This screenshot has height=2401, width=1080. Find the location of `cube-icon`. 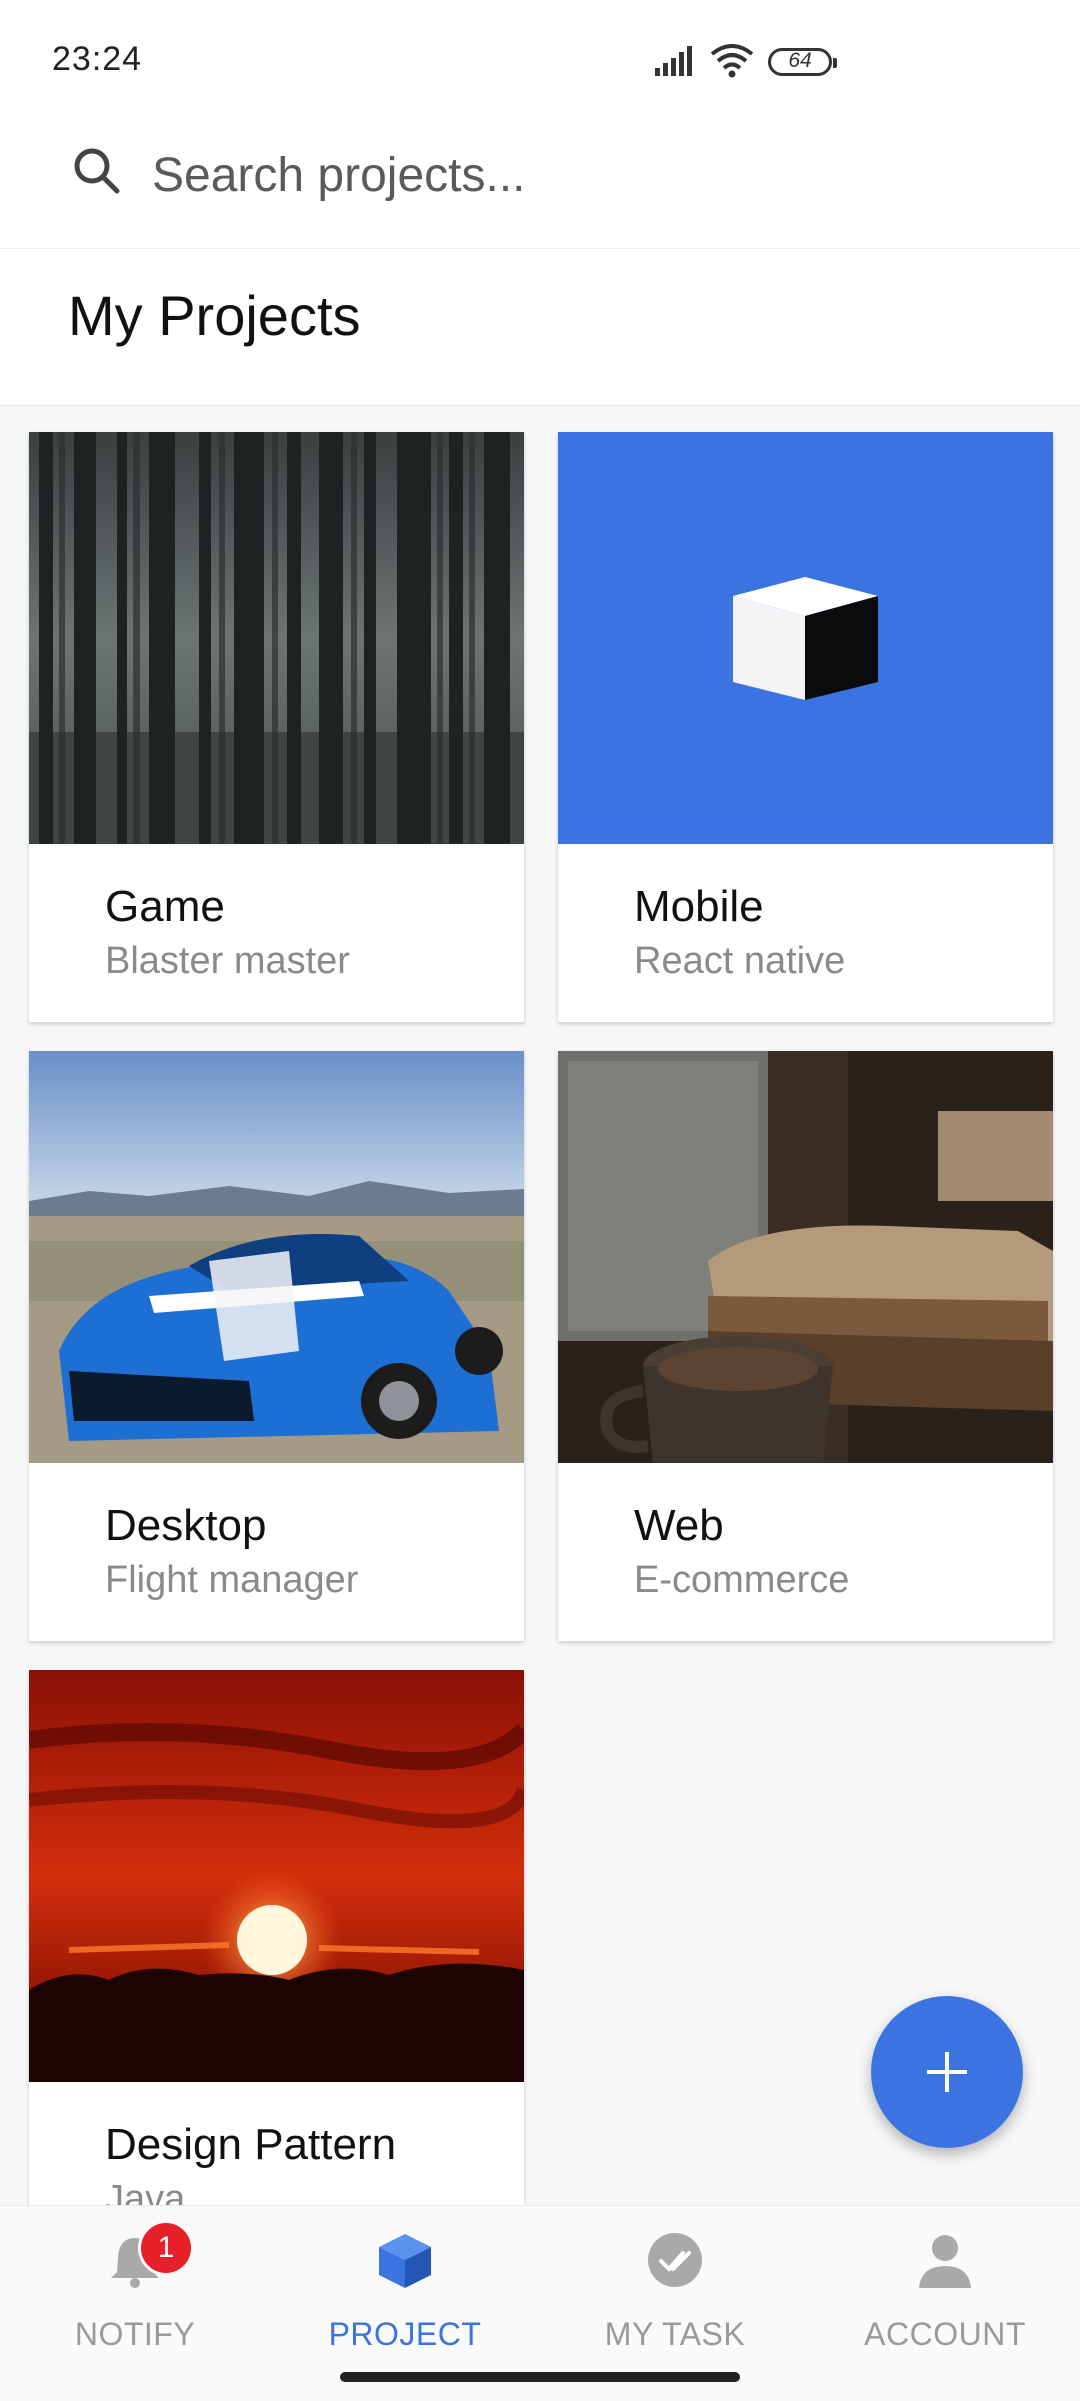

cube-icon is located at coordinates (405, 2261).